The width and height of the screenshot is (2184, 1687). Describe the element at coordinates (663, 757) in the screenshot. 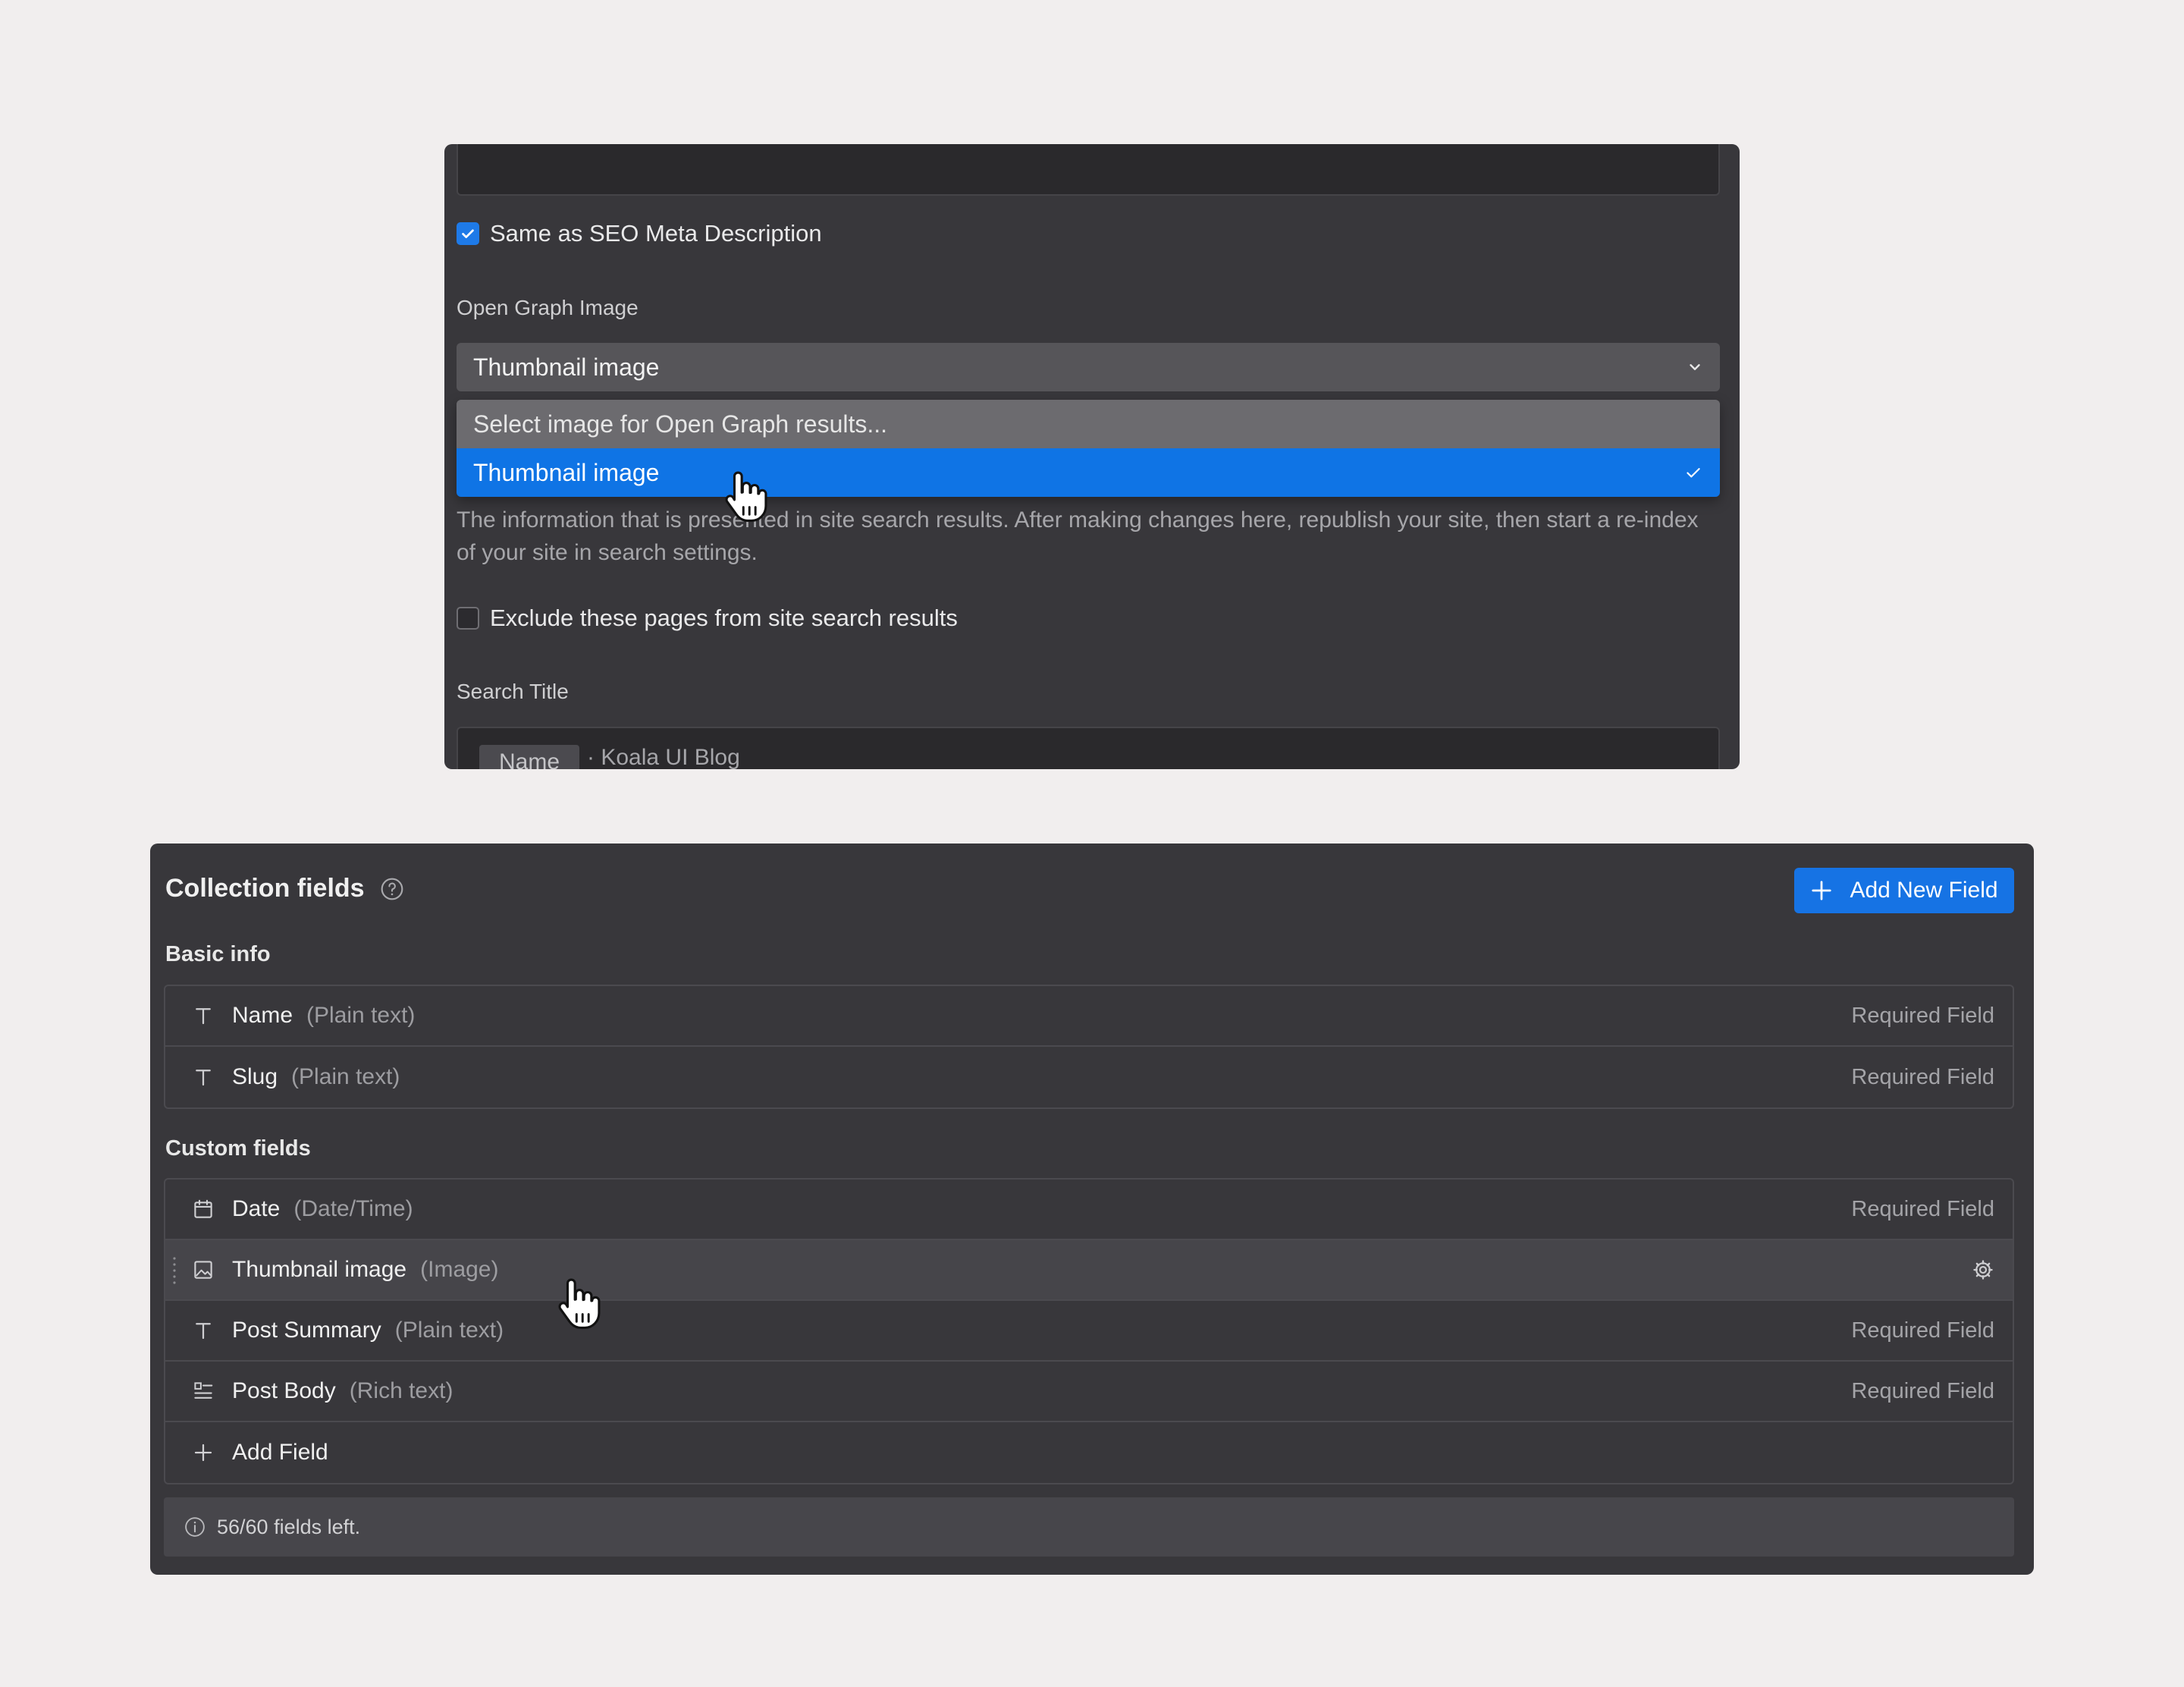

I see `search-title-suffix: · Koala UI Blog` at that location.